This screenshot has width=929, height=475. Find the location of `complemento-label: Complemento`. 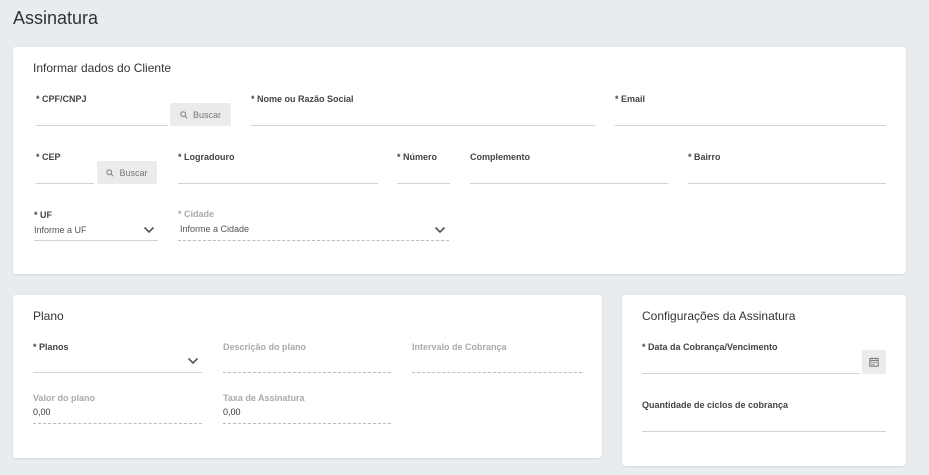

complemento-label: Complemento is located at coordinates (500, 157).